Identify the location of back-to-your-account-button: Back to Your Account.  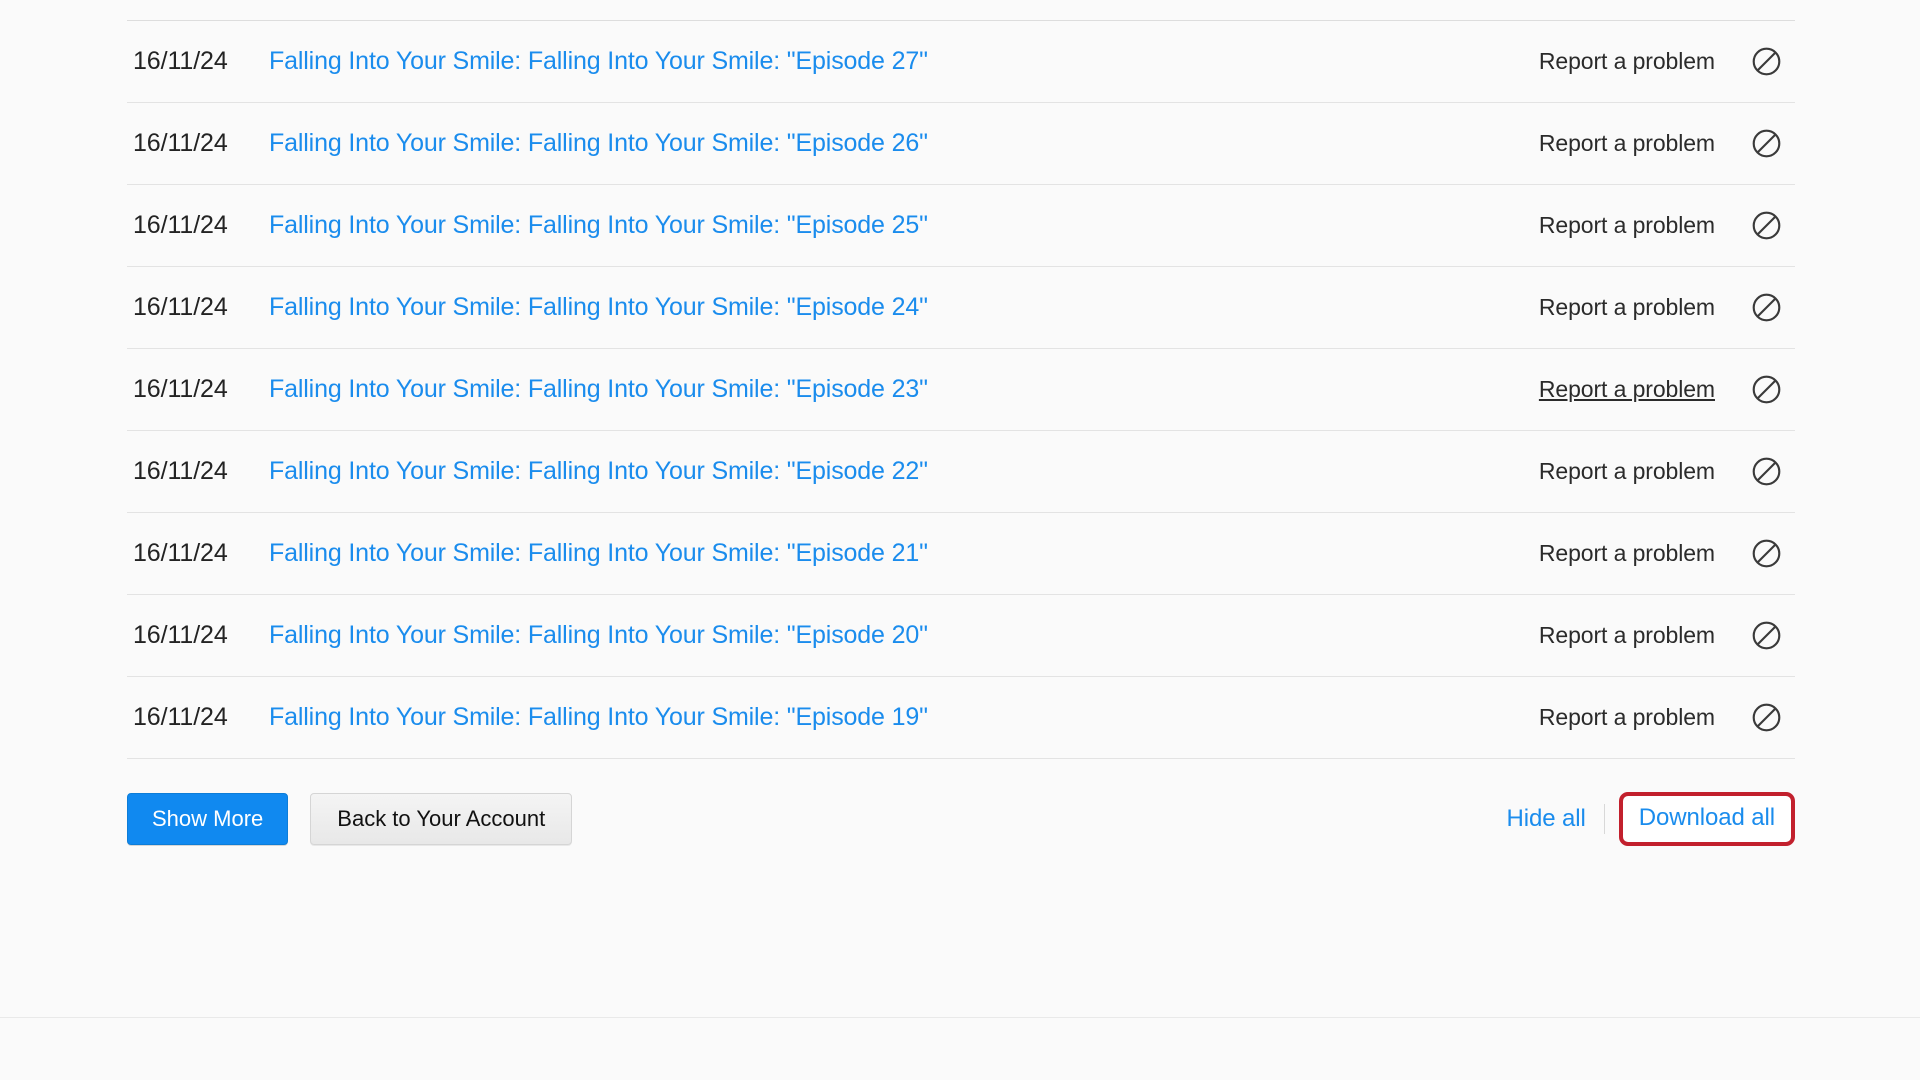
(441, 819).